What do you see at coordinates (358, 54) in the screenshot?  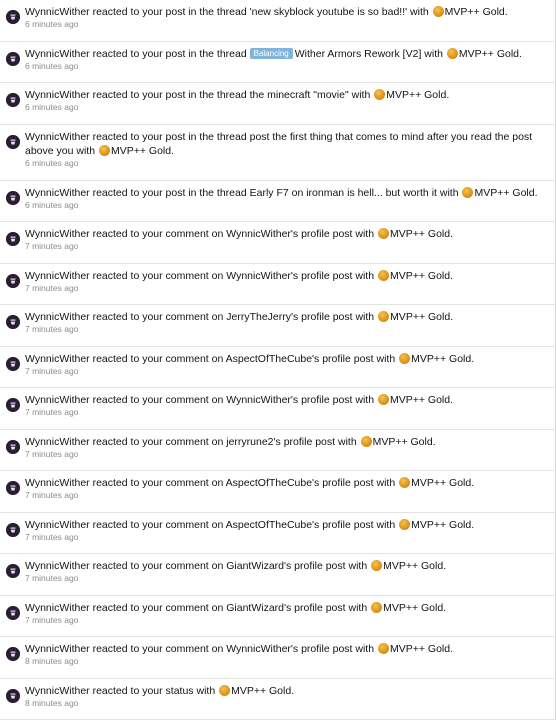 I see `thread-link: Wither Armors Rework [V2]` at bounding box center [358, 54].